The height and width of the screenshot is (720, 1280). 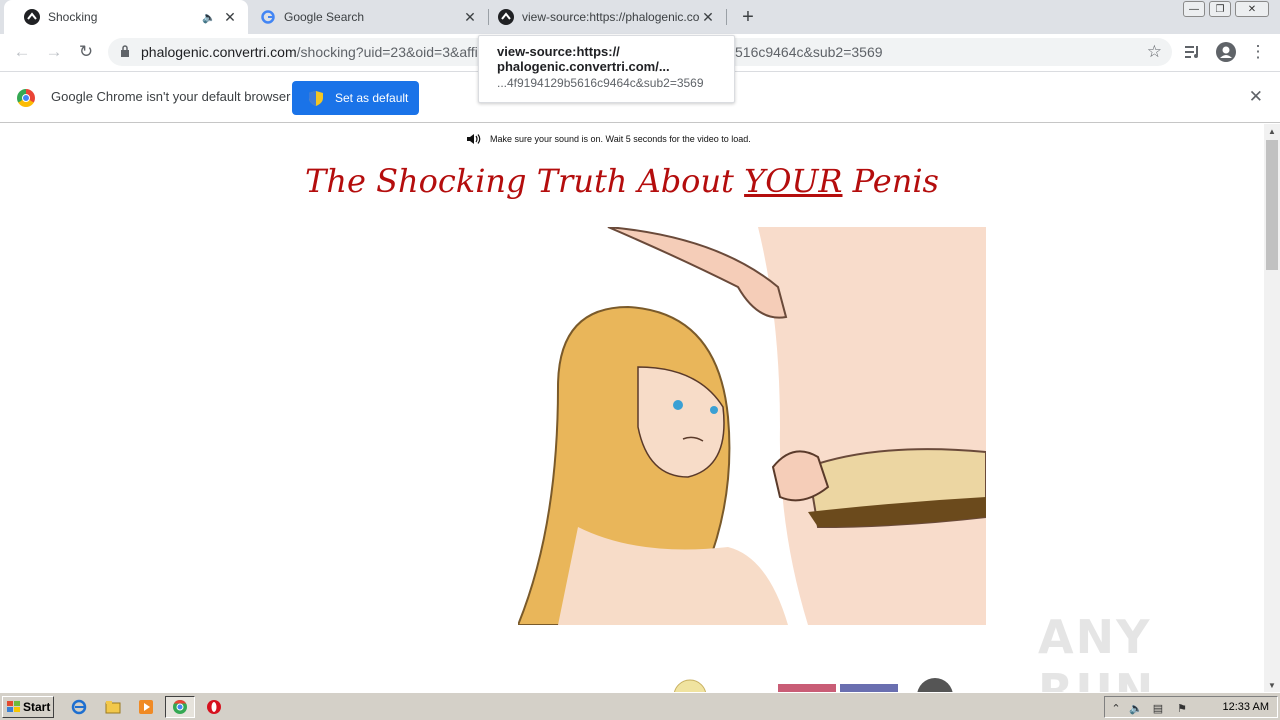 What do you see at coordinates (209, 17) in the screenshot?
I see `speaker-icon: 🔈` at bounding box center [209, 17].